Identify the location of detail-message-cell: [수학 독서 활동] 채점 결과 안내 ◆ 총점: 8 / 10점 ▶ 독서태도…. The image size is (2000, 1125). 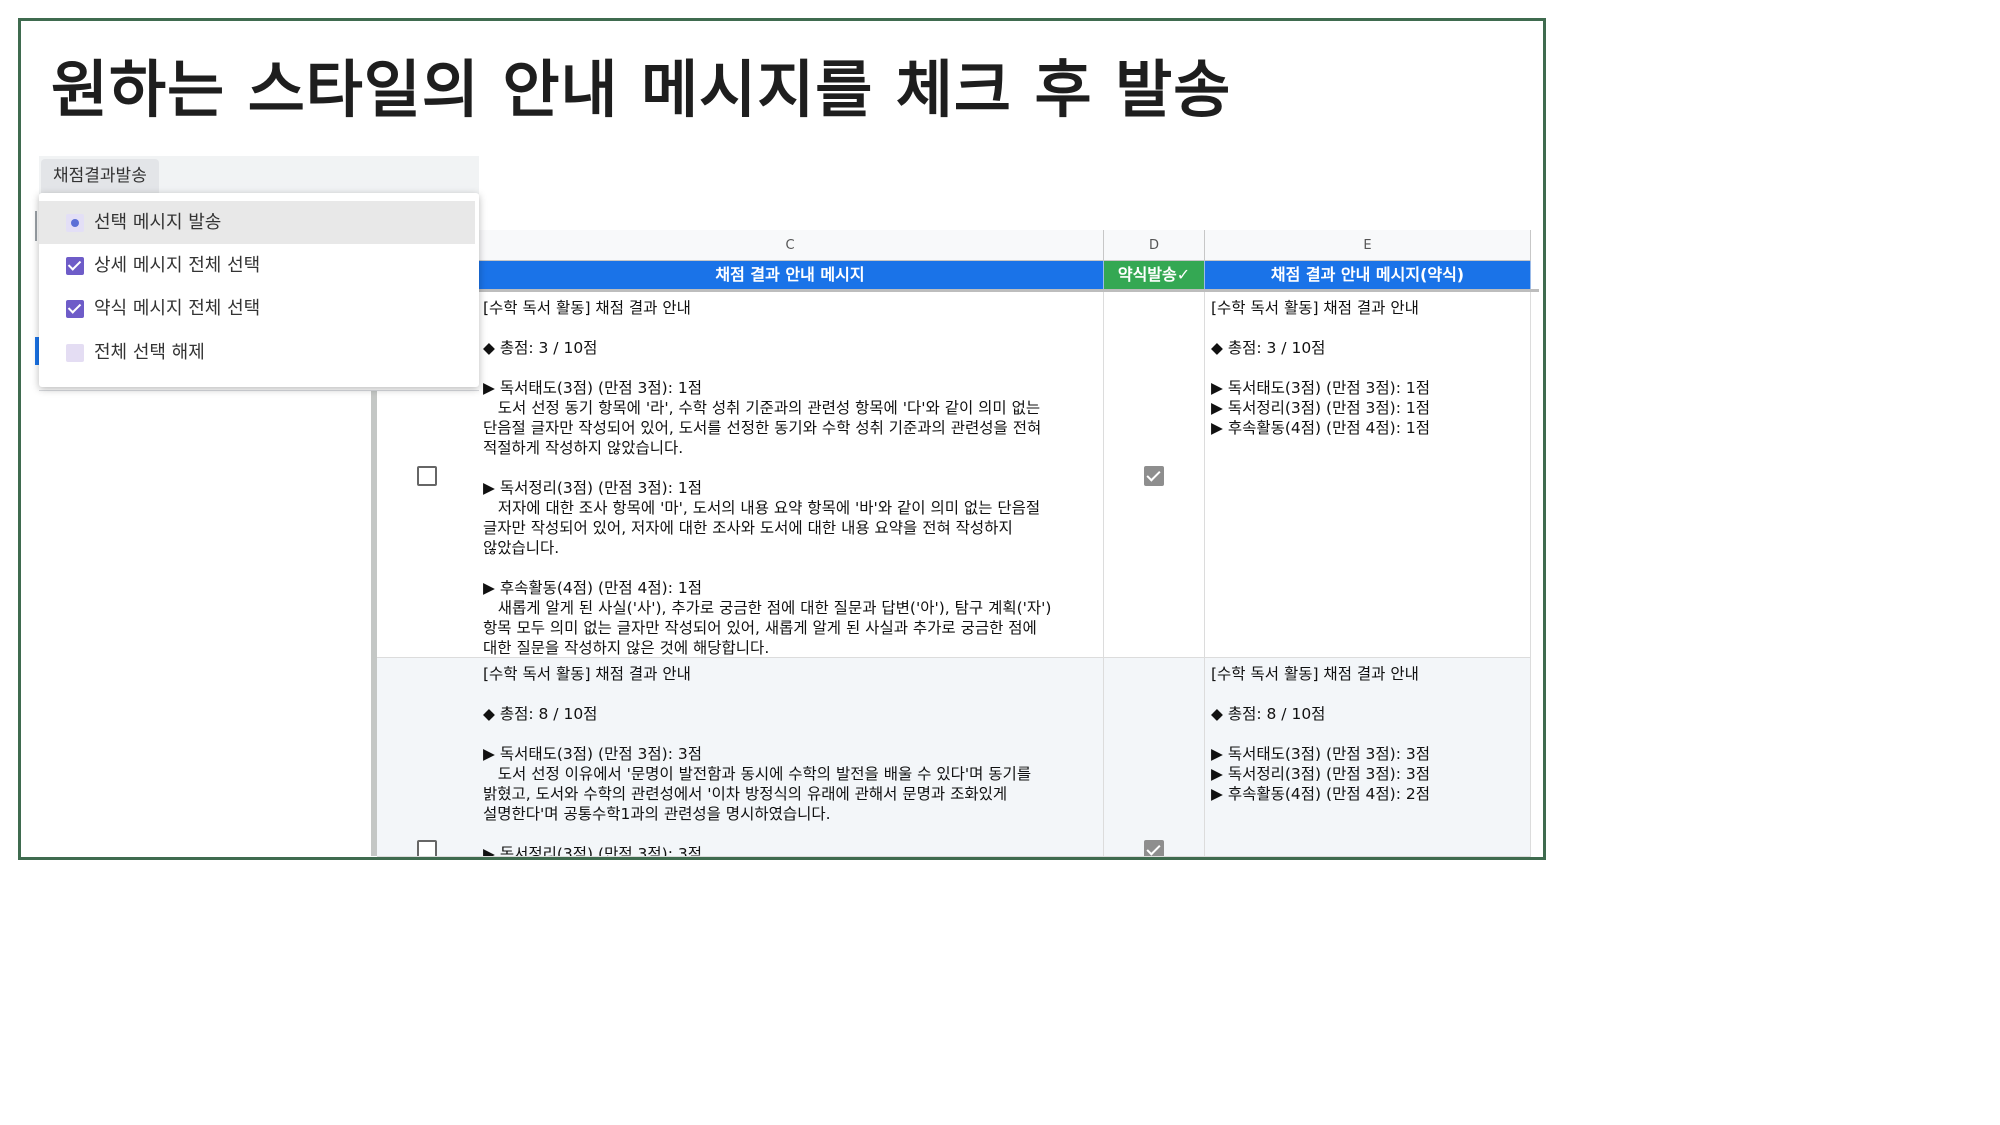
(790, 757).